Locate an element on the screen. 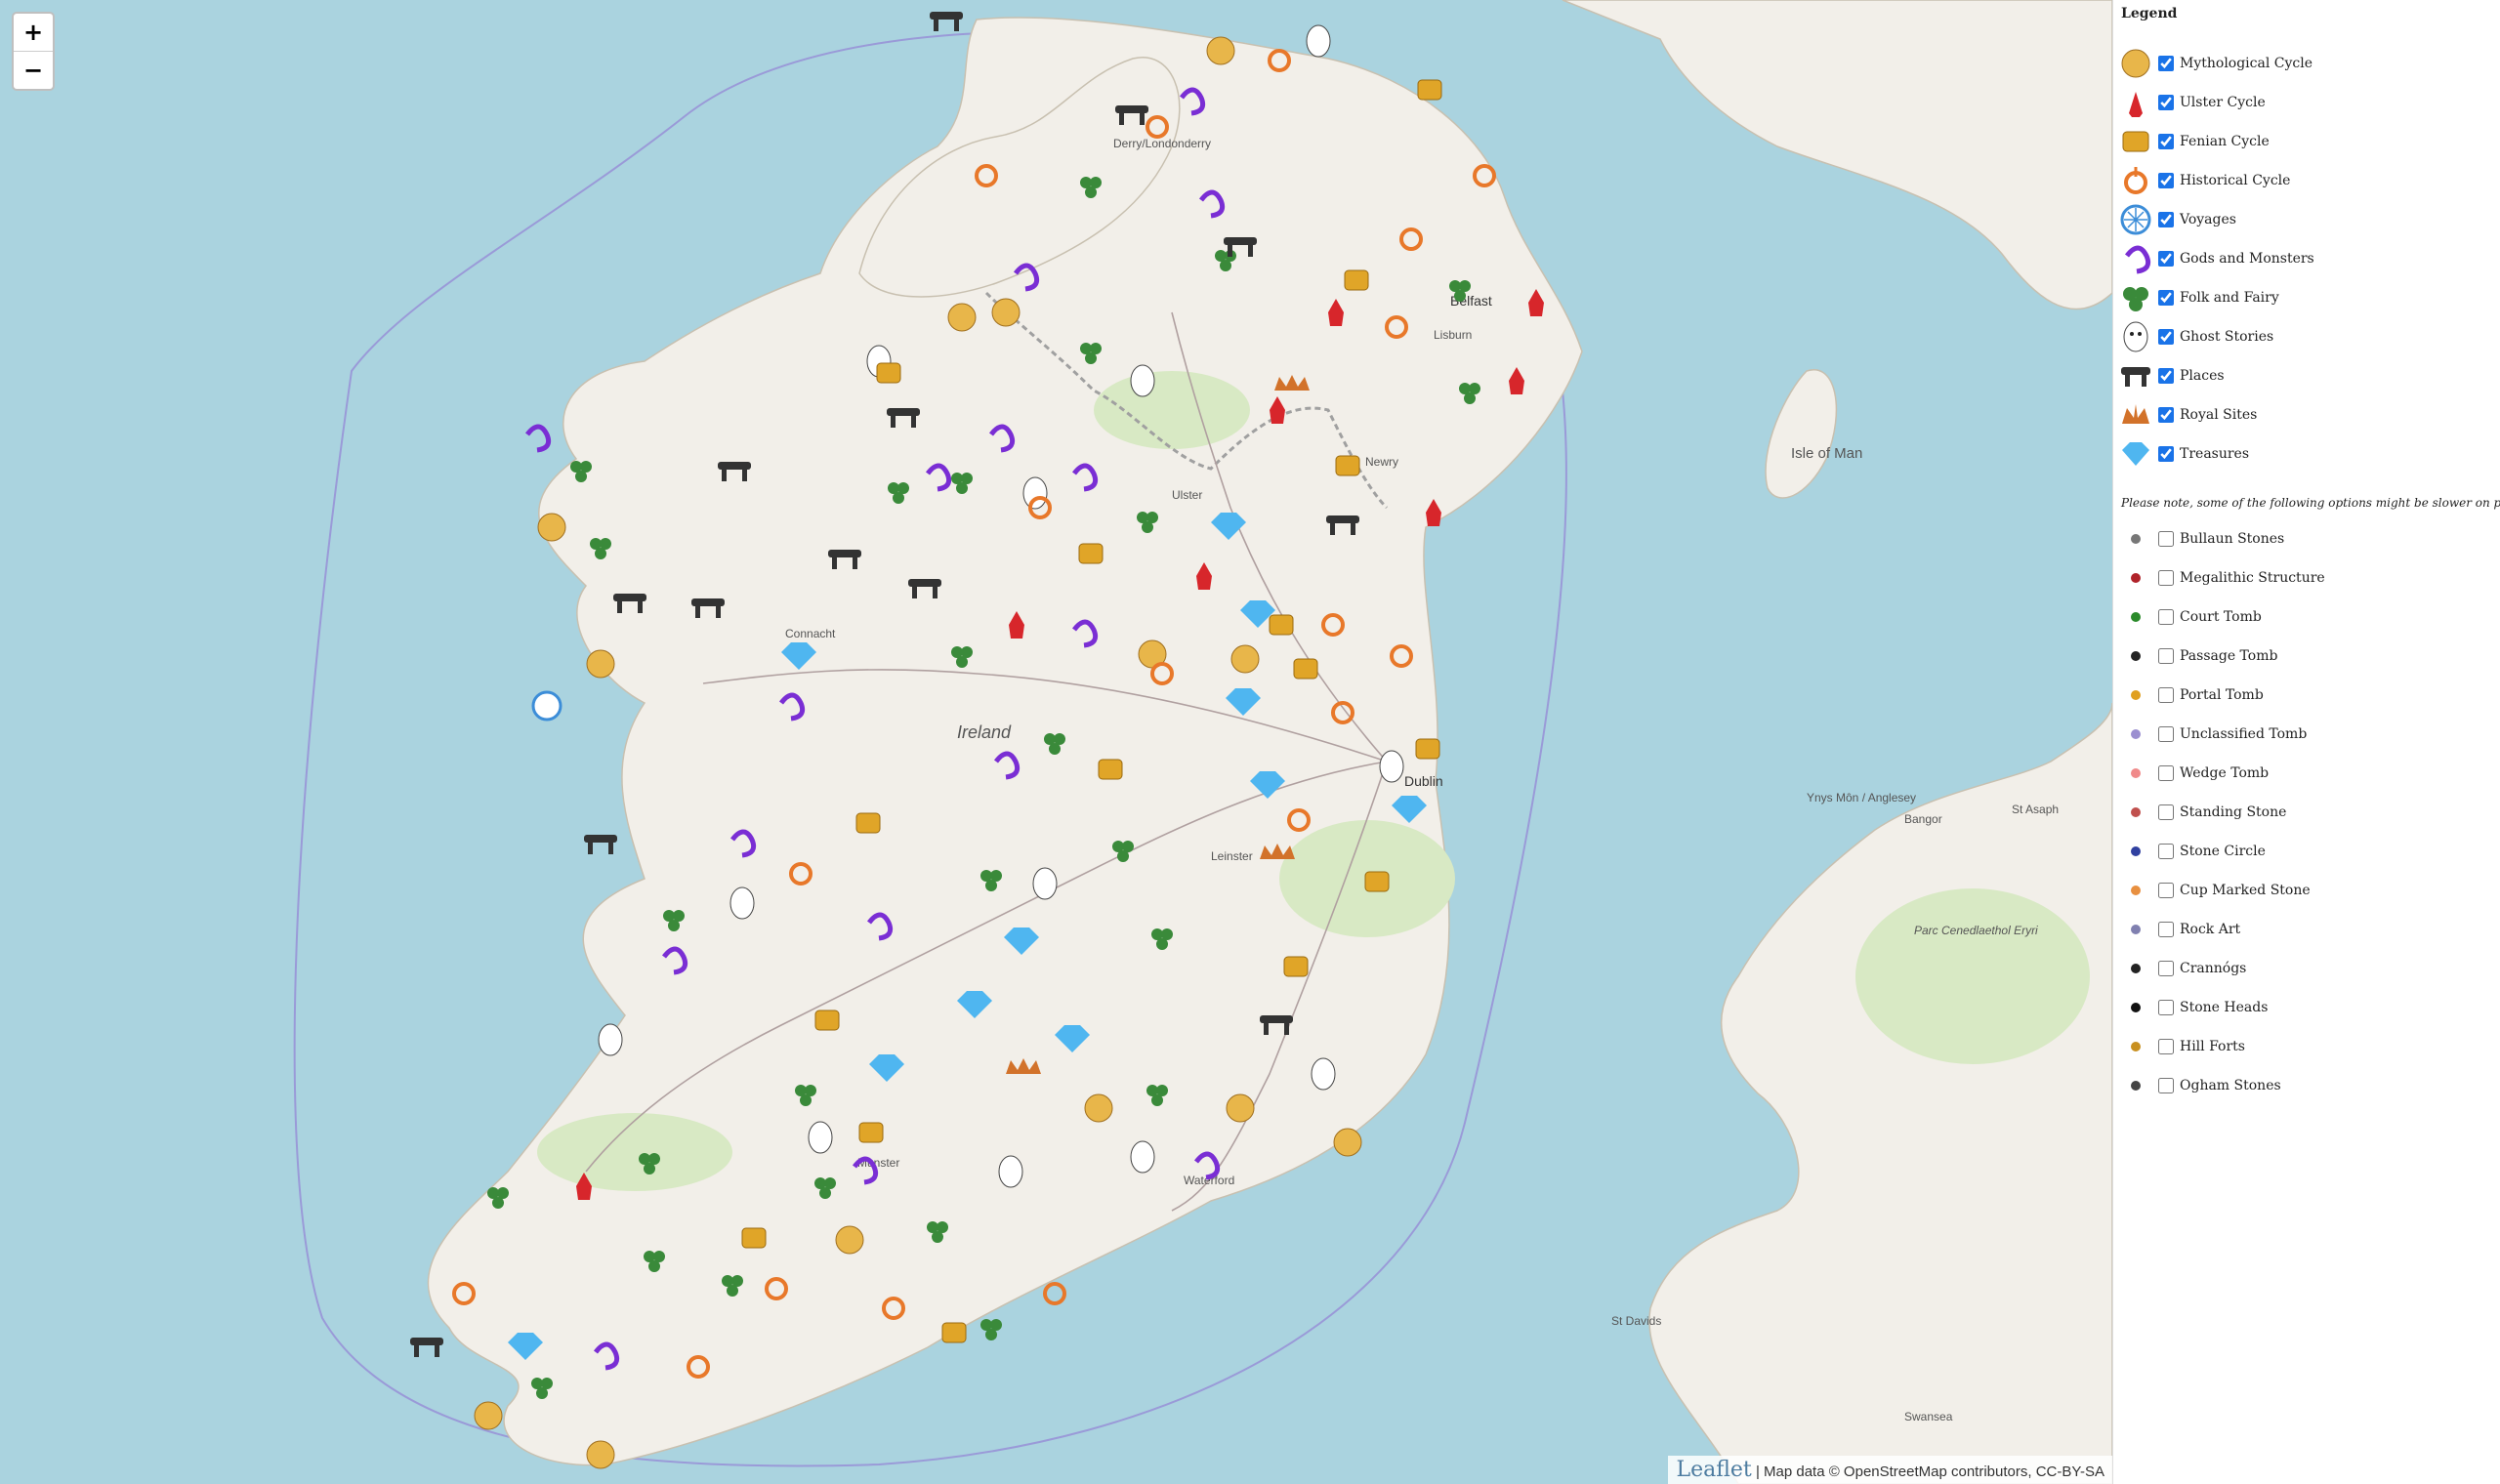 The height and width of the screenshot is (1484, 2500). leaflet-link: Leaflet is located at coordinates (1713, 1470).